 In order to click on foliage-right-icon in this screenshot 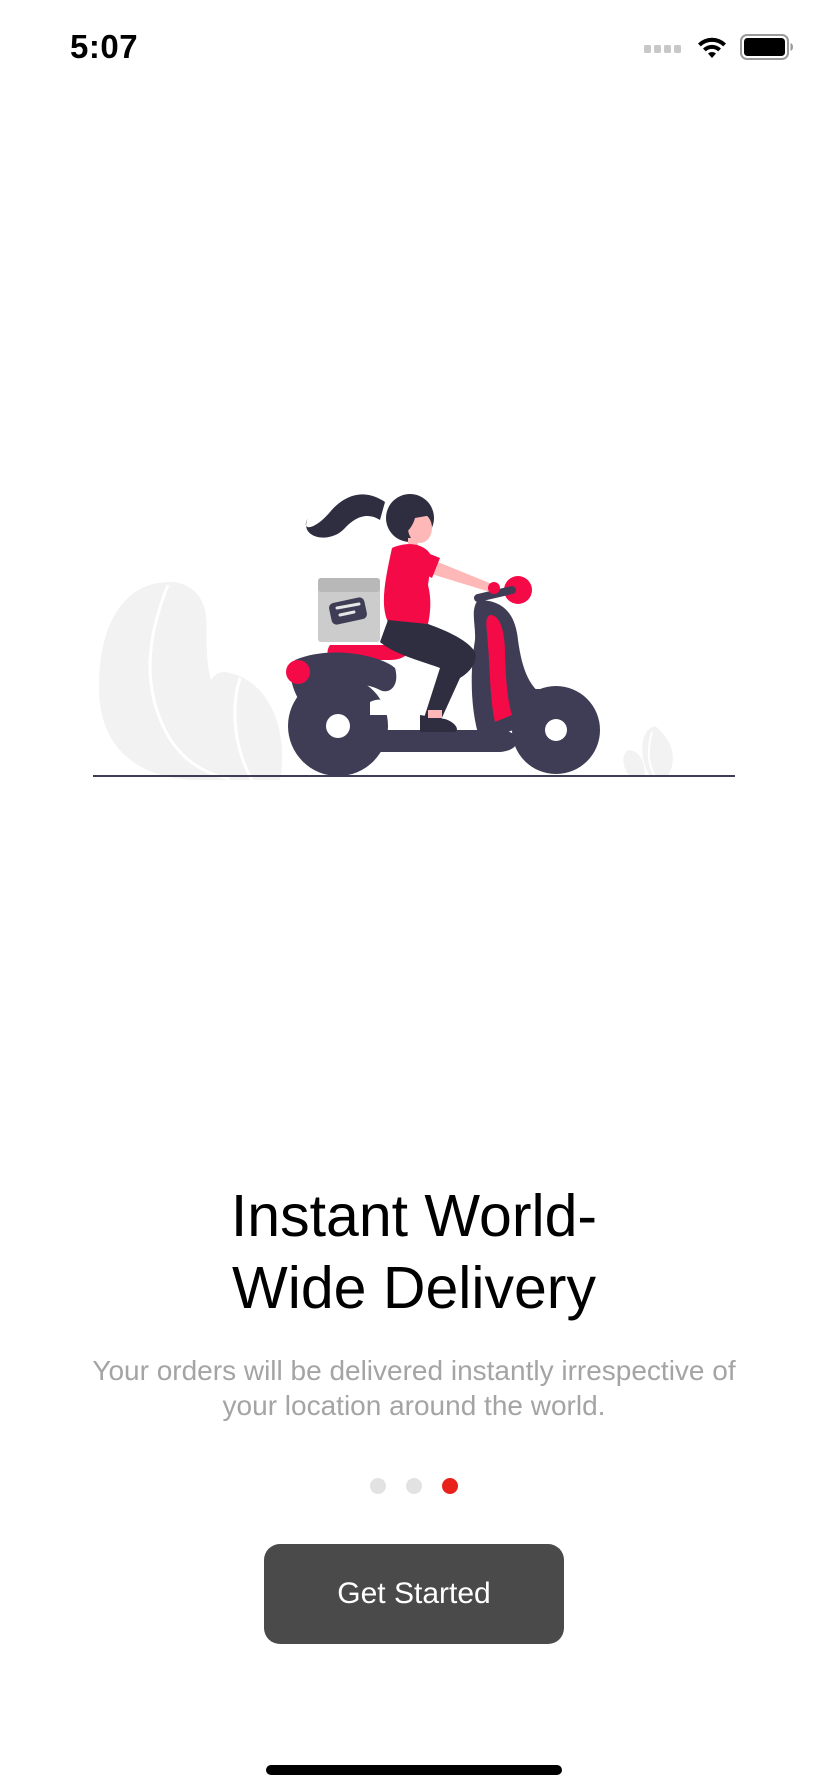, I will do `click(648, 751)`.